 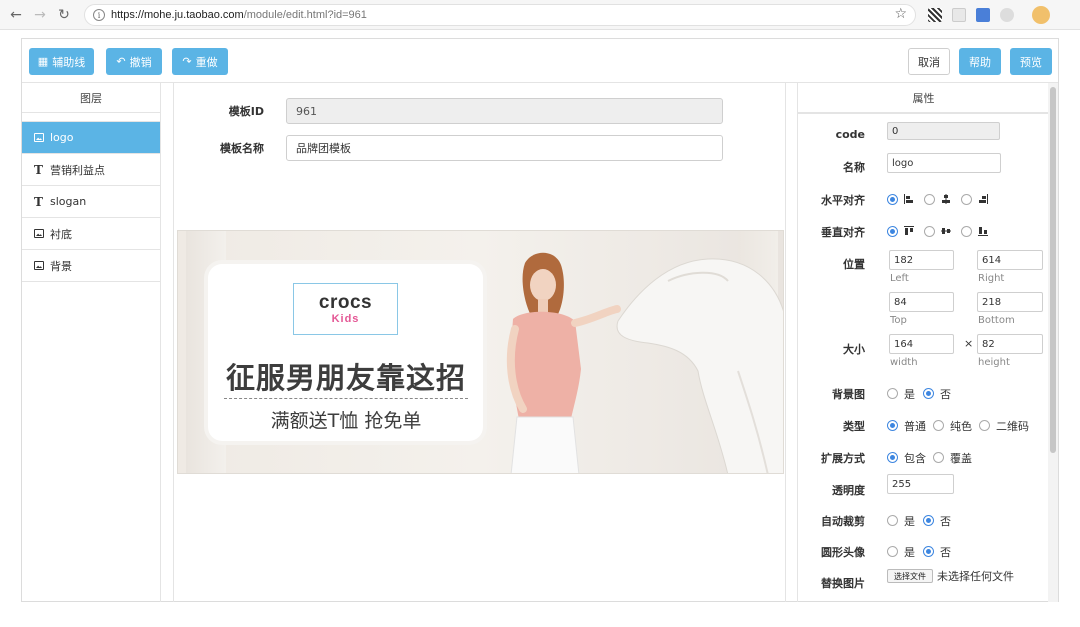 What do you see at coordinates (346, 376) in the screenshot?
I see `marketing-headline: 征服男朋友靠这招` at bounding box center [346, 376].